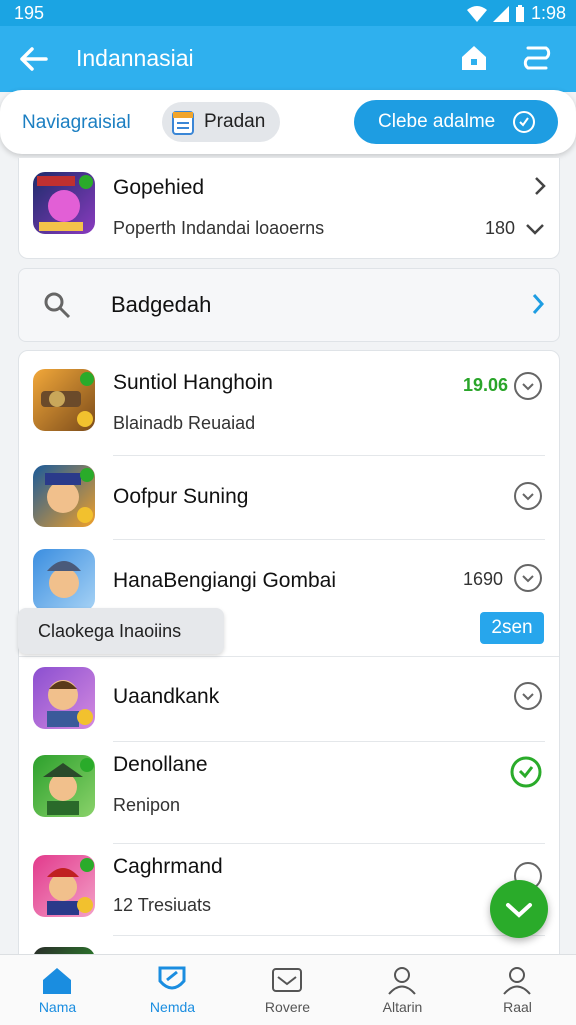  I want to click on status-badge: 2sen, so click(512, 628).